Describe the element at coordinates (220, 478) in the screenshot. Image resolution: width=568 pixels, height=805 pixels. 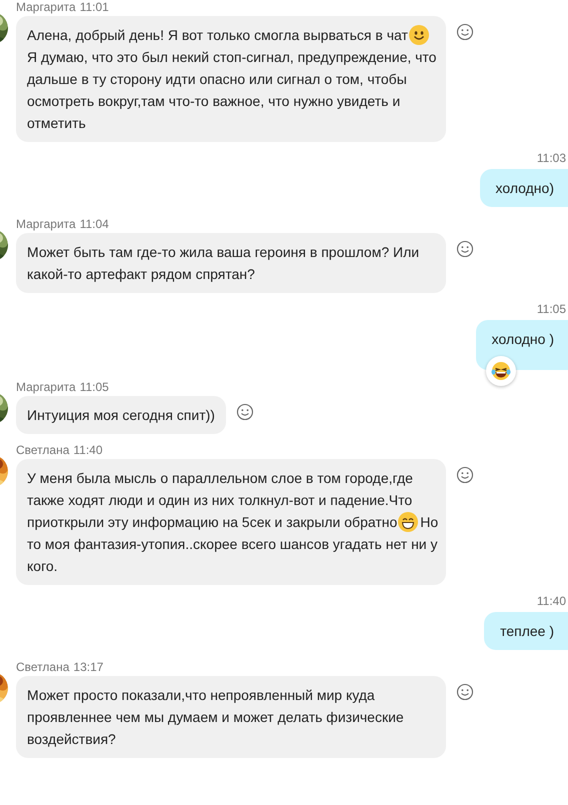
I see `message-text: У меня была мысль о параллельном слое в том городе,где` at that location.